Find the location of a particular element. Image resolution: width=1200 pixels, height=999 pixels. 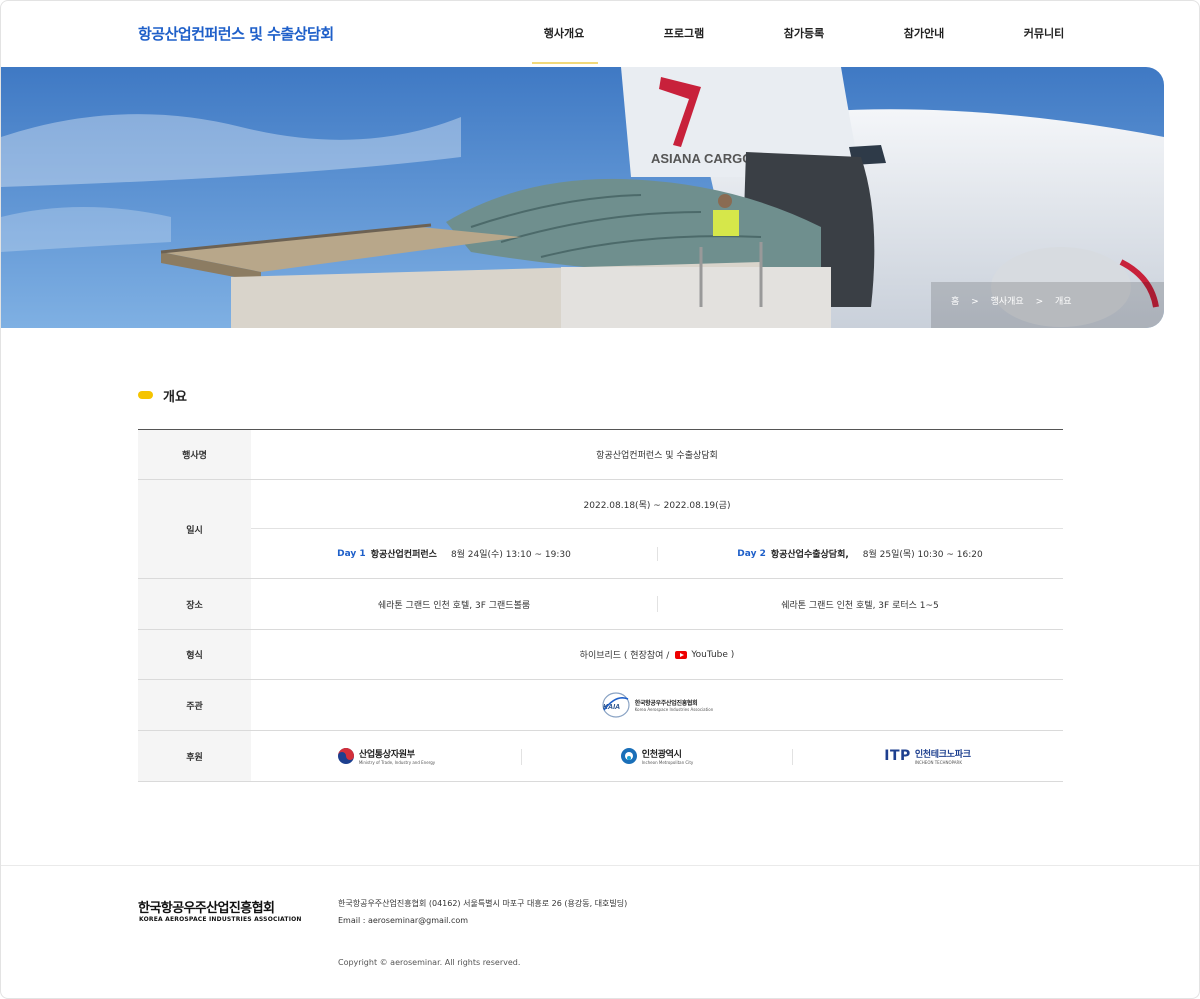

day1-tag: Day 1 is located at coordinates (351, 553).